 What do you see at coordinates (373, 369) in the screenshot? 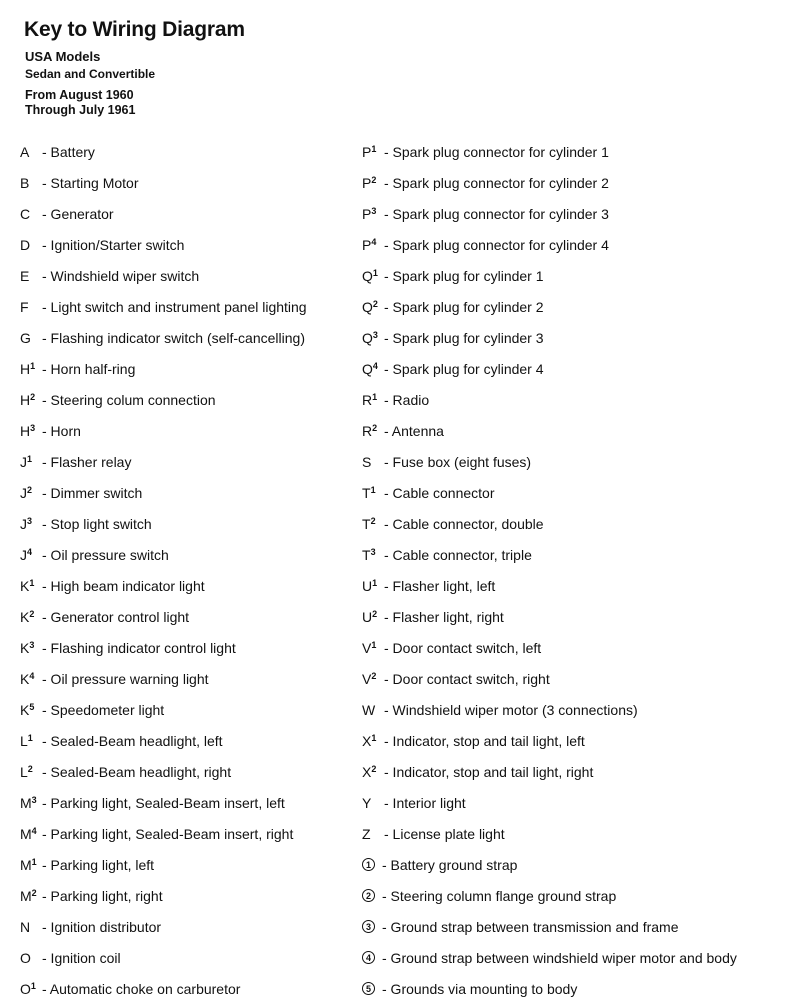
I see `component-code: Q4` at bounding box center [373, 369].